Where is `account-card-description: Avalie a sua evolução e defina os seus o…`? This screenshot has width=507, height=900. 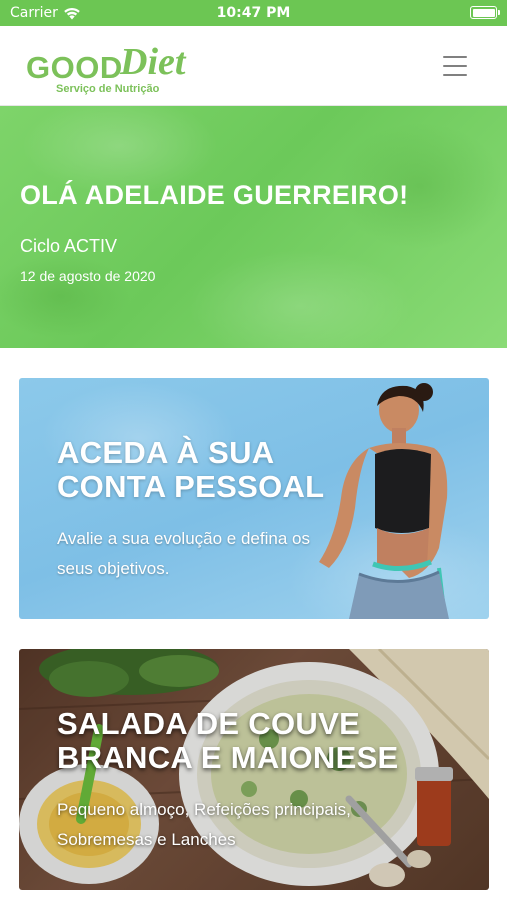 account-card-description: Avalie a sua evolução e defina os seus o… is located at coordinates (183, 553).